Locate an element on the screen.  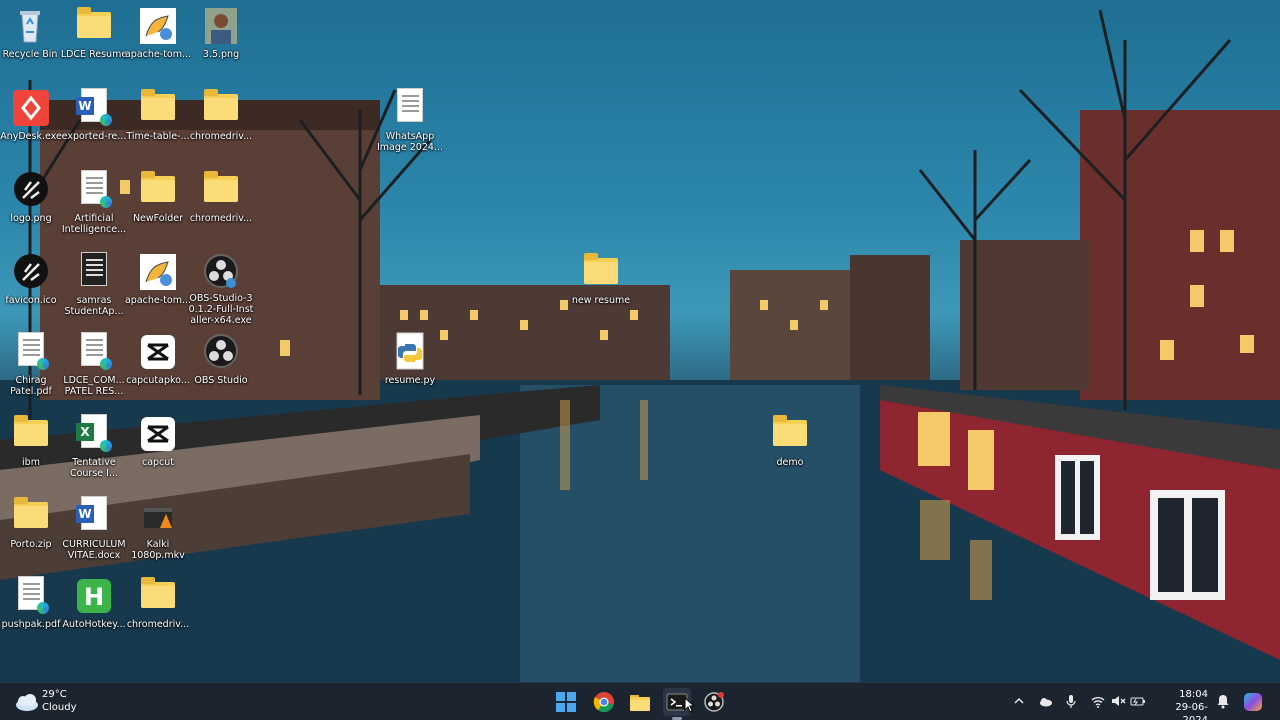
wifi-icon is located at coordinates (1098, 701).